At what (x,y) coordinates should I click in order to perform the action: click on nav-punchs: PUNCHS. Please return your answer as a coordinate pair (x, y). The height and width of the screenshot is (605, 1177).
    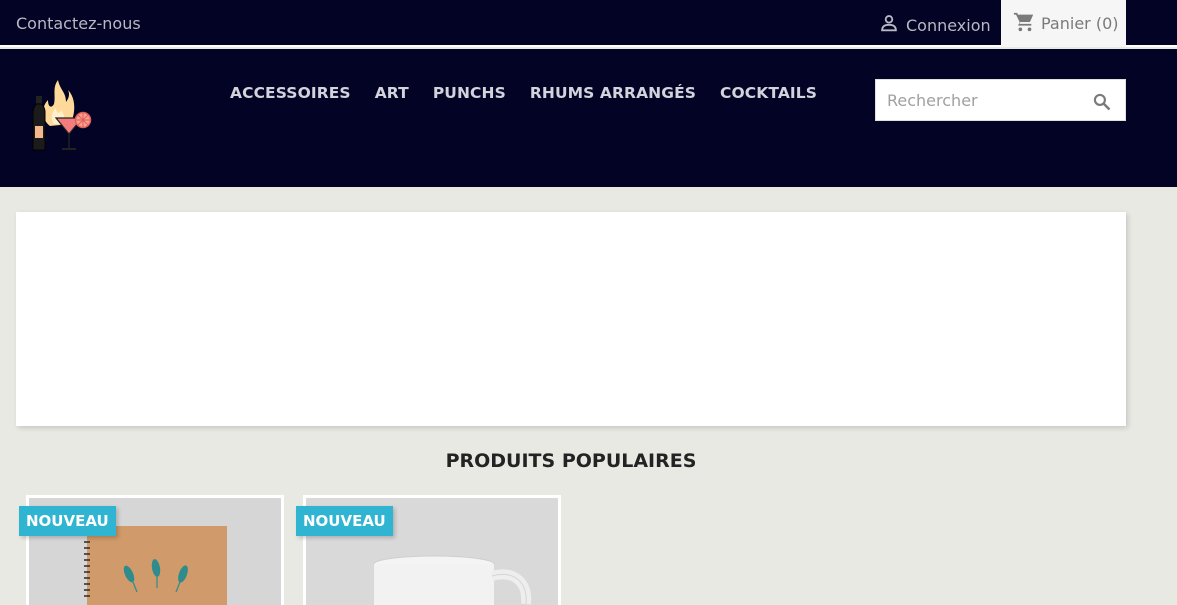
    Looking at the image, I should click on (469, 93).